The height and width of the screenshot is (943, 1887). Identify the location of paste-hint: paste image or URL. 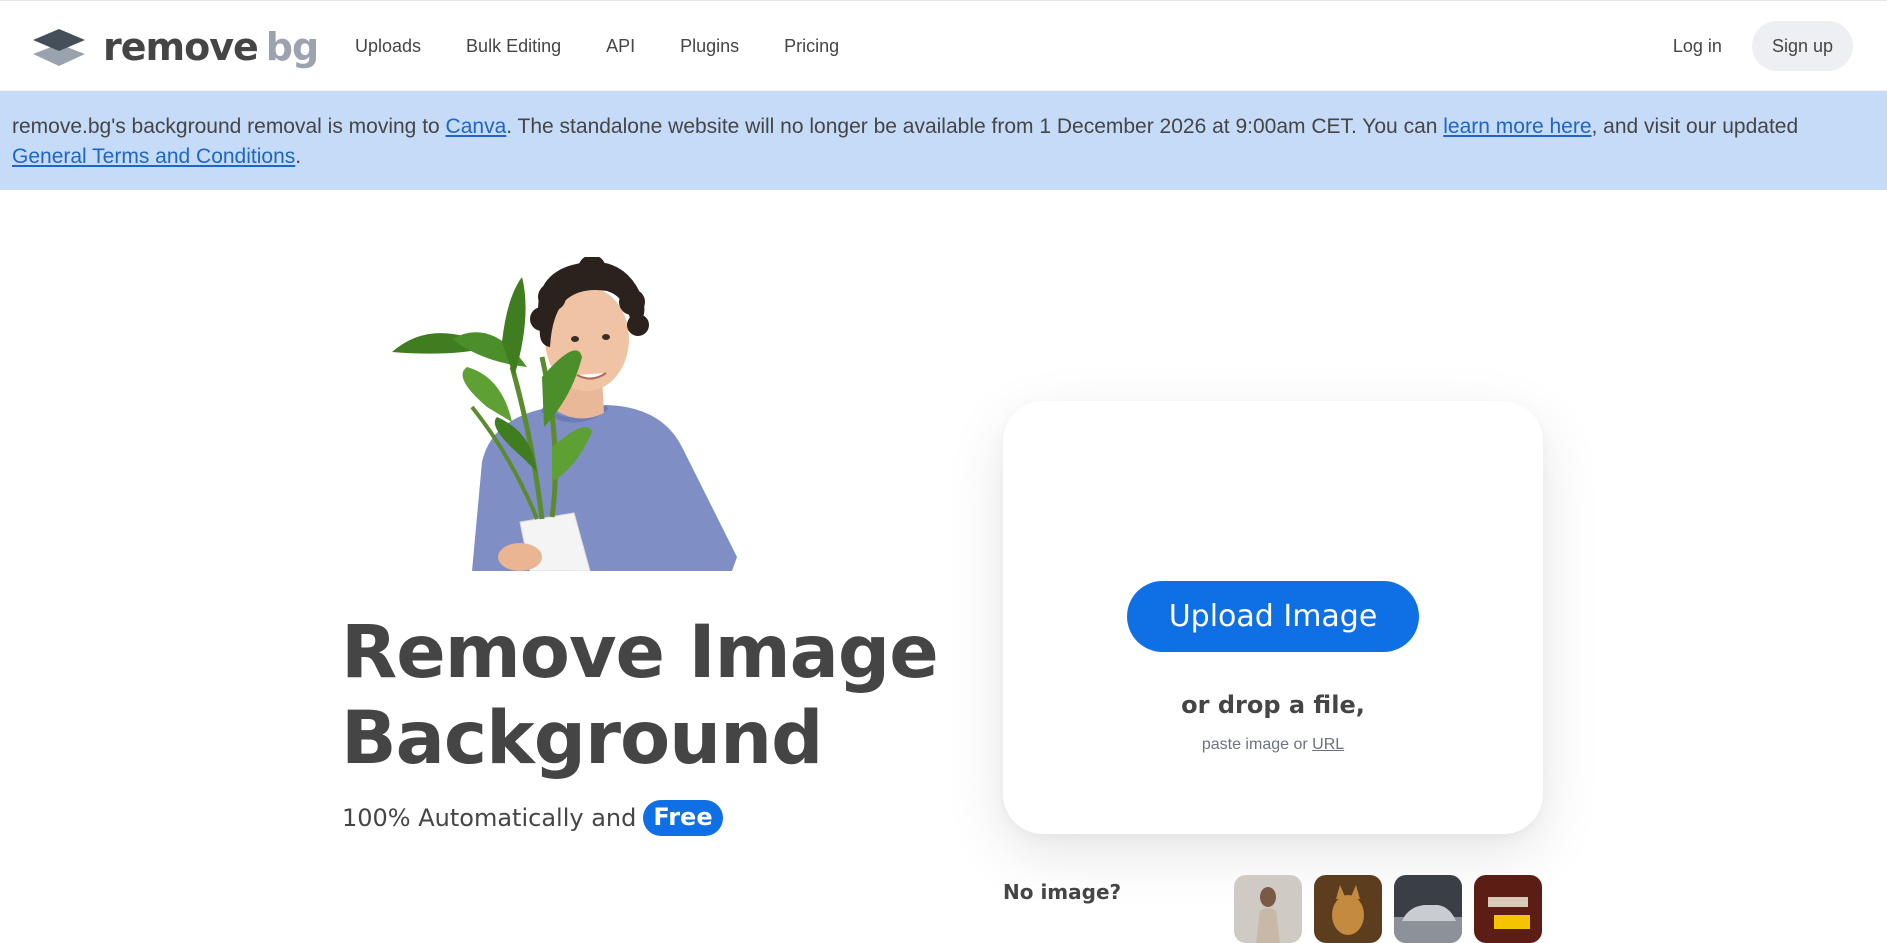
(1273, 745).